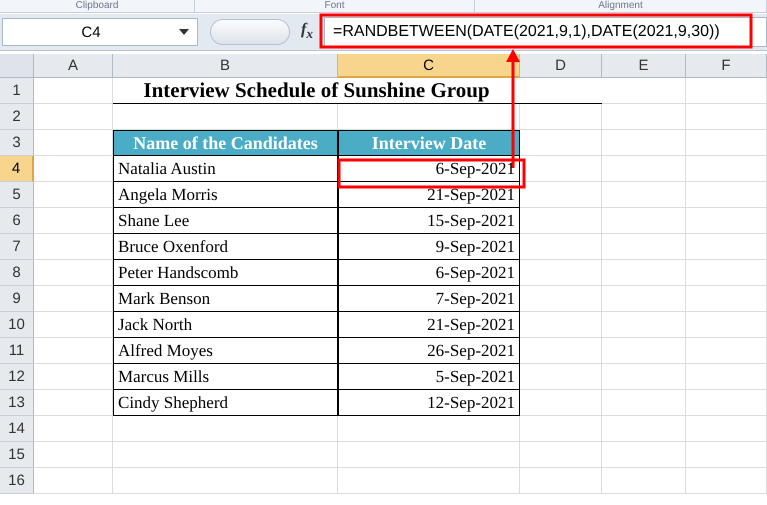 Image resolution: width=767 pixels, height=505 pixels. I want to click on row-header: 9, so click(17, 299).